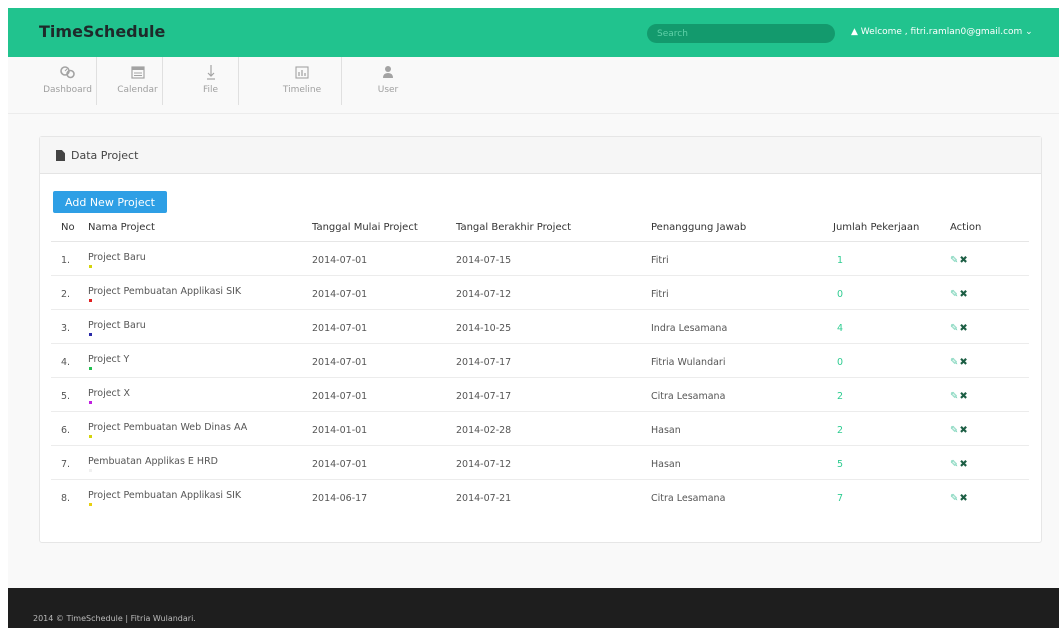 The image size is (1059, 628). I want to click on header-divider, so click(540, 241).